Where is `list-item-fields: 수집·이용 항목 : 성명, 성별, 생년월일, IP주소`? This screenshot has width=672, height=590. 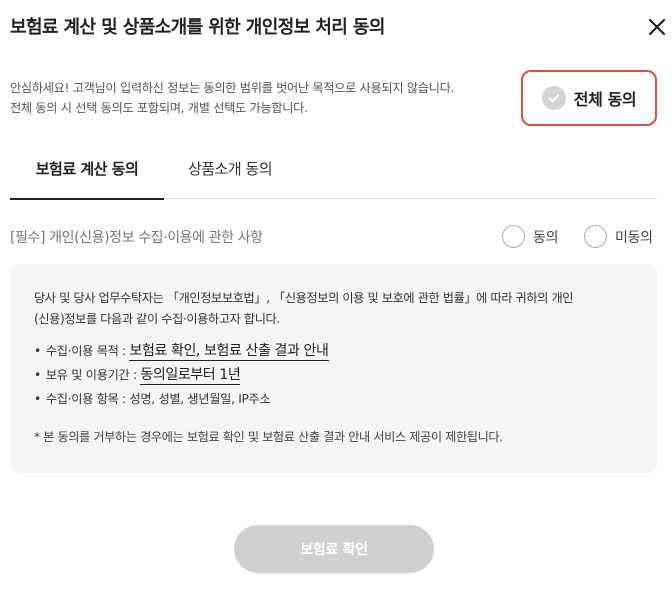
list-item-fields: 수집·이용 항목 : 성명, 성별, 생년월일, IP주소 is located at coordinates (334, 399).